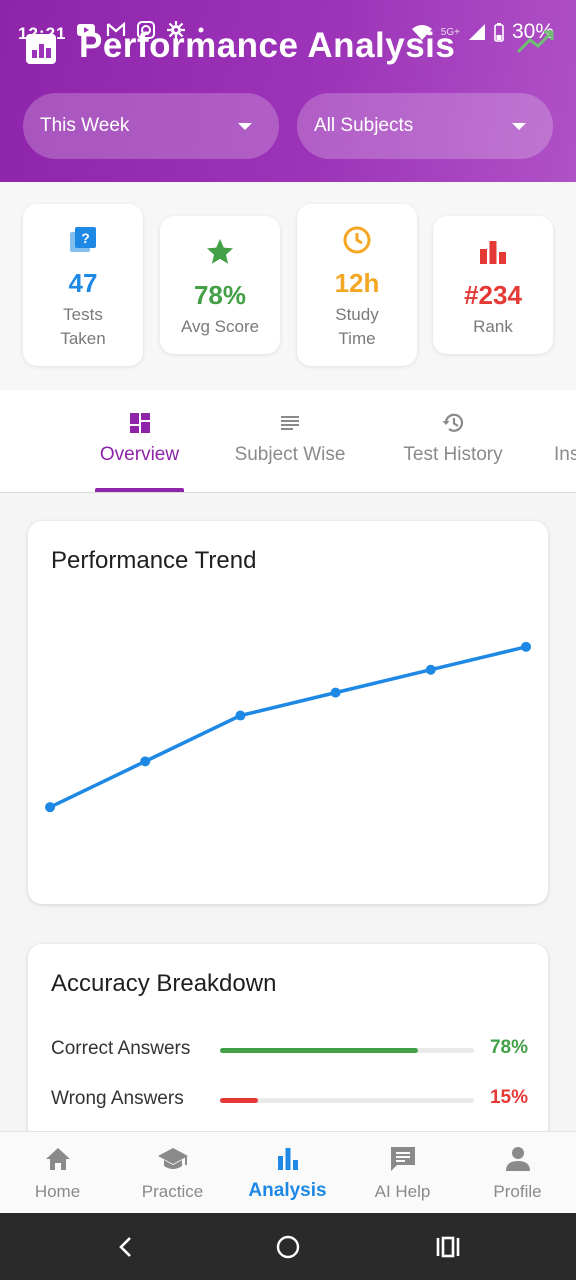 The height and width of the screenshot is (1280, 576). What do you see at coordinates (288, 91) in the screenshot?
I see `app-header: 12:21 5G+ 30% Performance Analysis` at bounding box center [288, 91].